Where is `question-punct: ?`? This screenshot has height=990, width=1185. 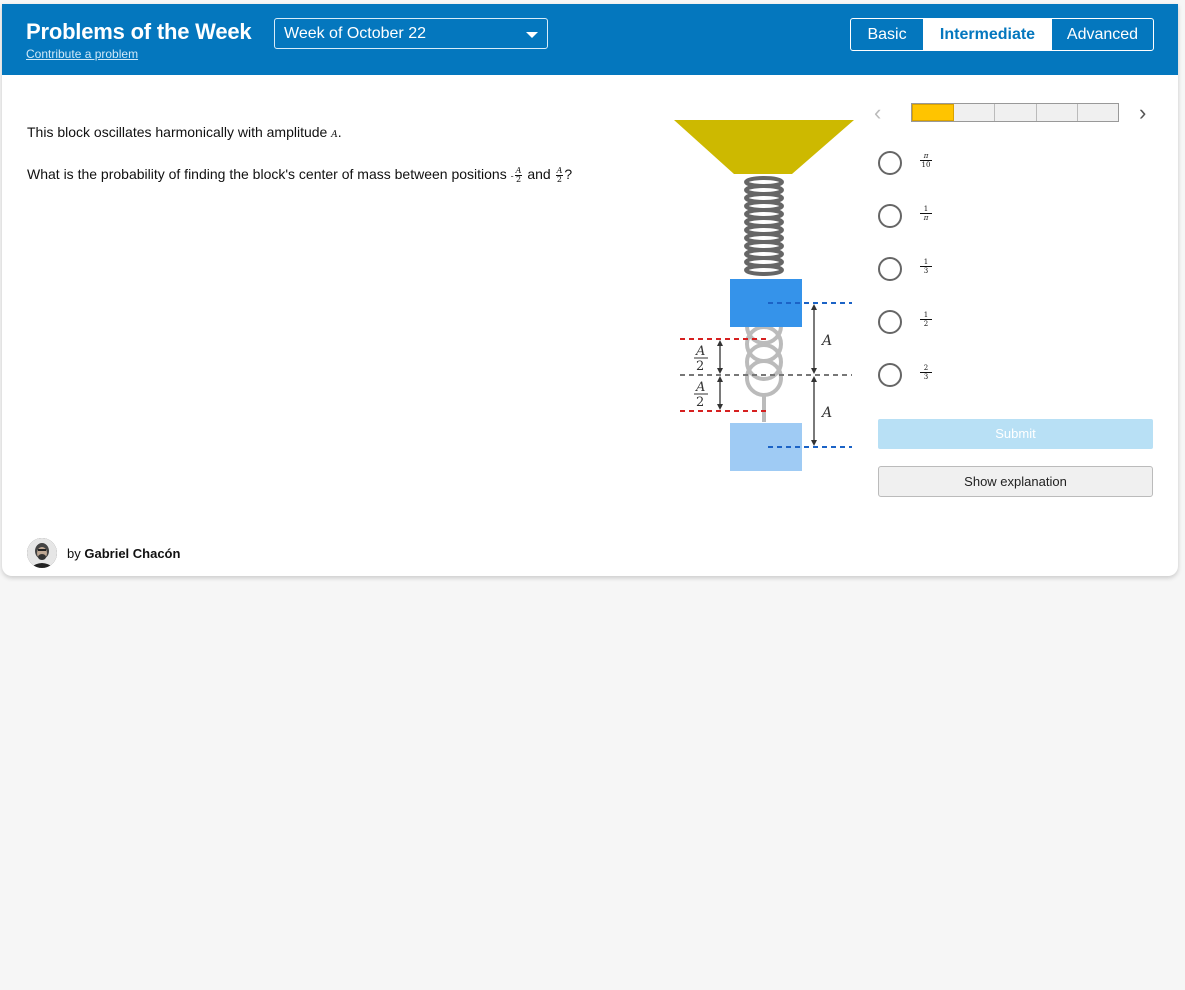 question-punct: ? is located at coordinates (568, 174).